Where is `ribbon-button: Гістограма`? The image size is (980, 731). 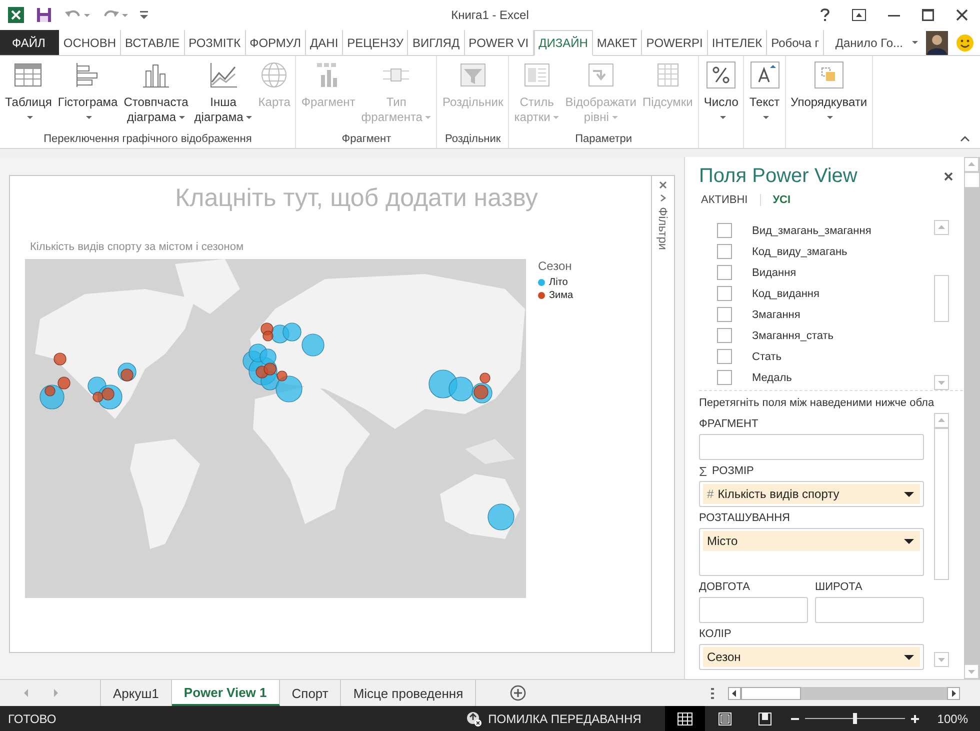
ribbon-button: Гістограма is located at coordinates (87, 96).